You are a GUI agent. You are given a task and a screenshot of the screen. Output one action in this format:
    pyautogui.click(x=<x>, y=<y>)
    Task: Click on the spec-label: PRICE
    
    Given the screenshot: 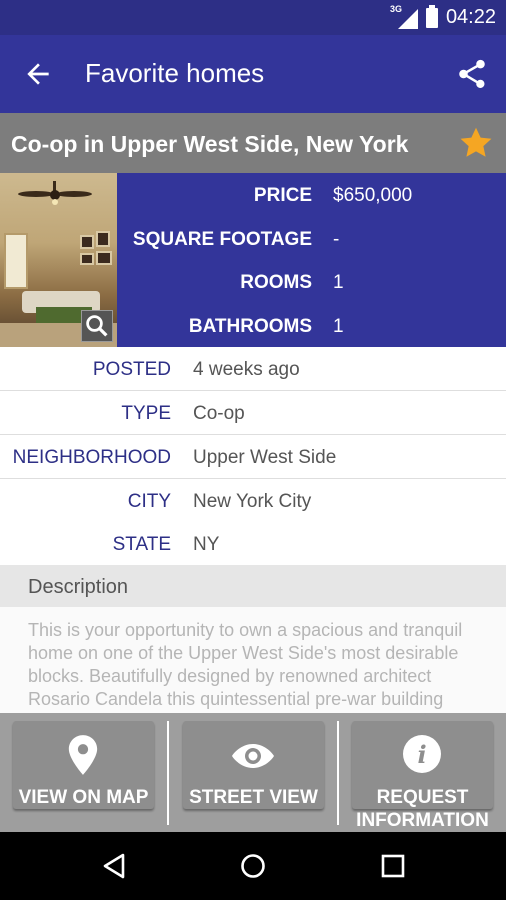 What is the action you would take?
    pyautogui.click(x=282, y=195)
    